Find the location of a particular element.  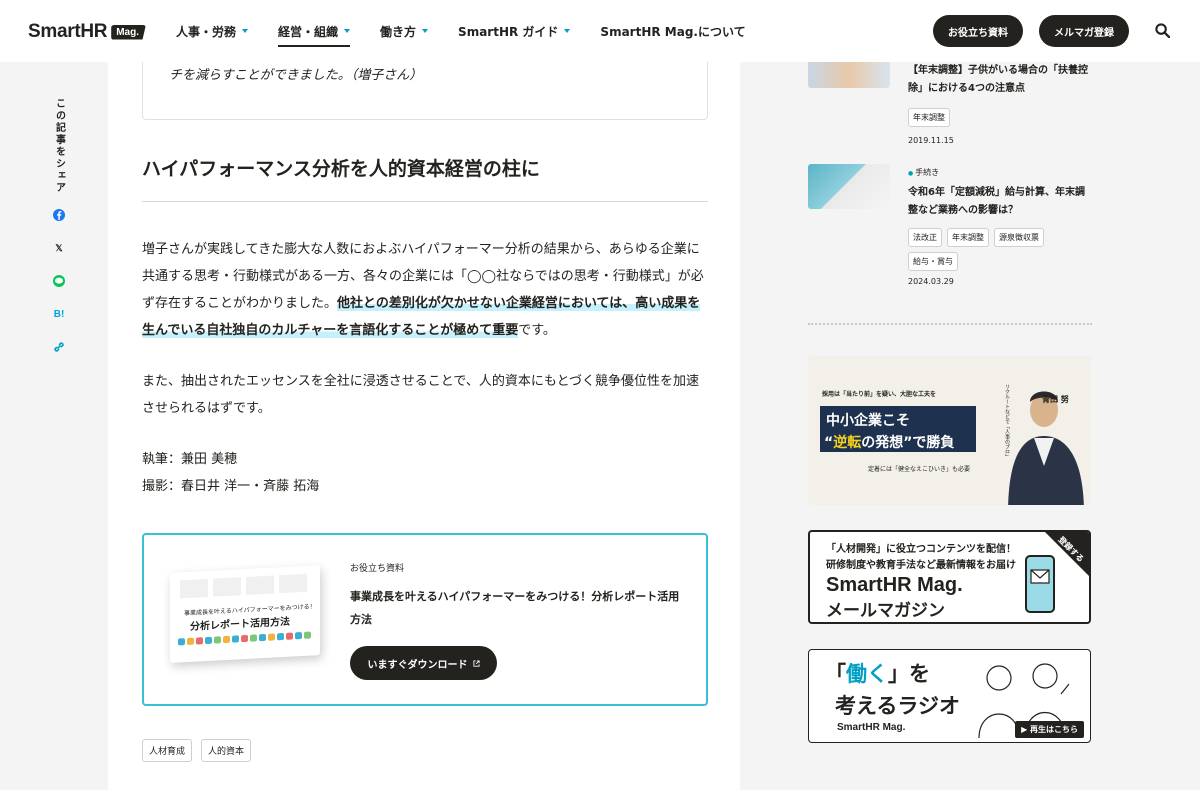

banner-logo: SmartHR Mag. is located at coordinates (871, 727).